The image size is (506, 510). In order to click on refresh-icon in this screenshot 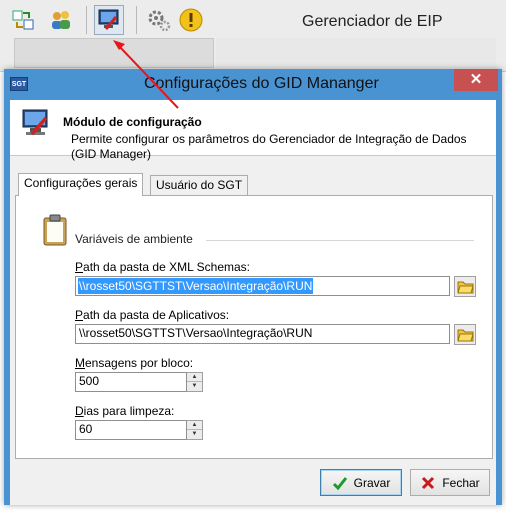, I will do `click(23, 20)`.